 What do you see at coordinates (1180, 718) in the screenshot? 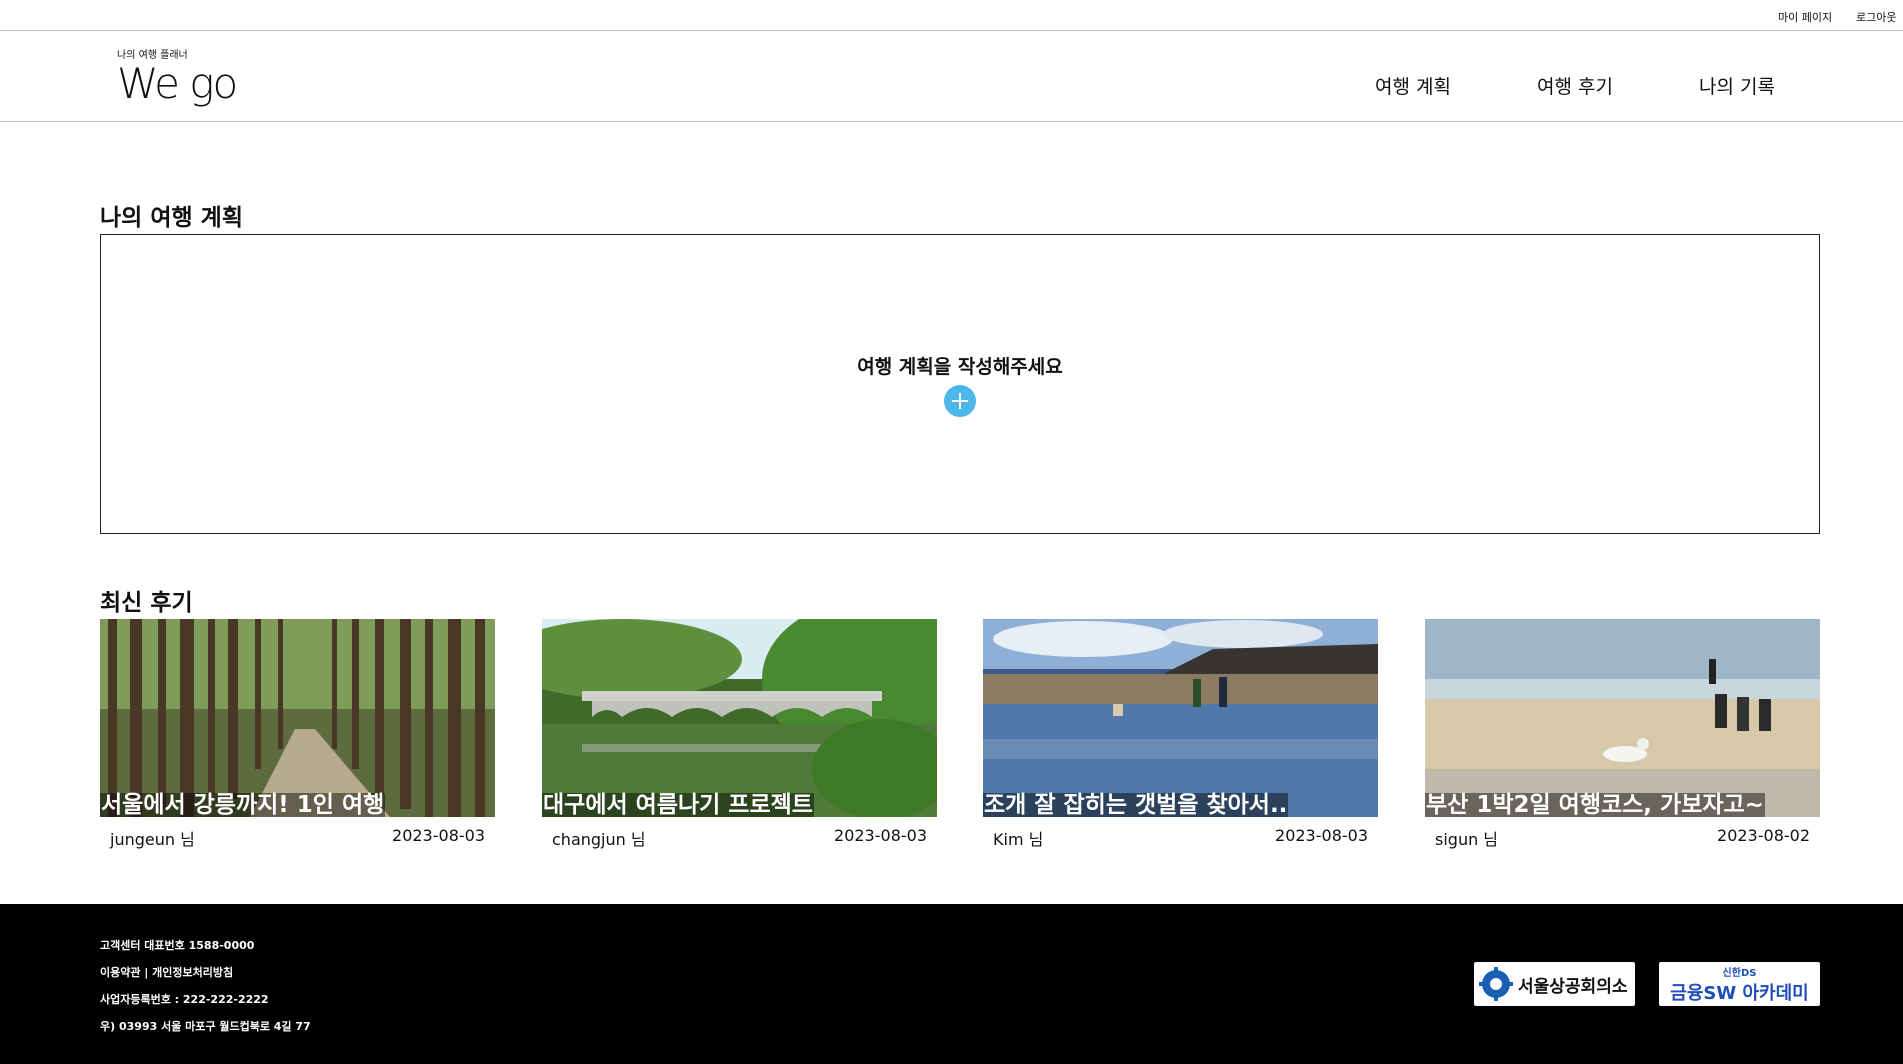
I see `review-thumbnail-tidal-flat: 조개 잘 잡히는 갯벌을 찾아서..` at bounding box center [1180, 718].